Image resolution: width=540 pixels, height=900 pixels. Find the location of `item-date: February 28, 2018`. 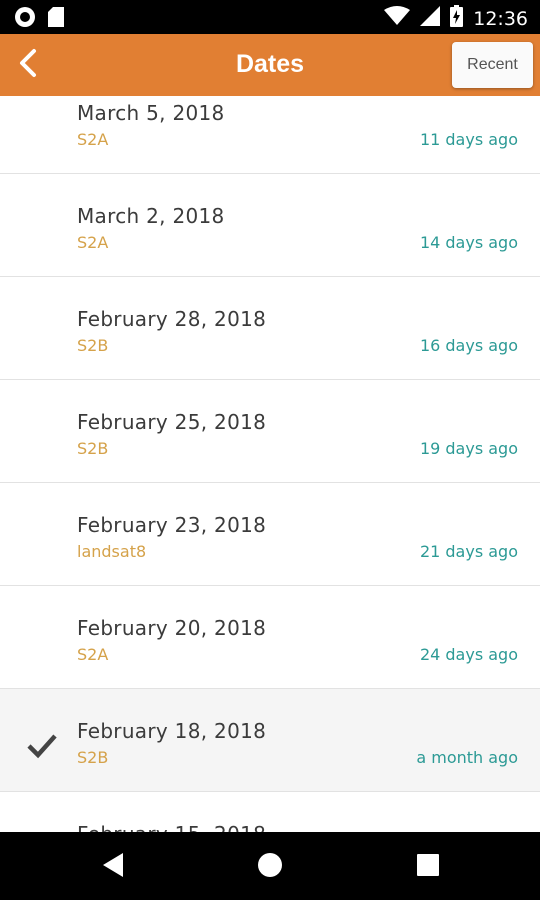

item-date: February 28, 2018 is located at coordinates (172, 319).